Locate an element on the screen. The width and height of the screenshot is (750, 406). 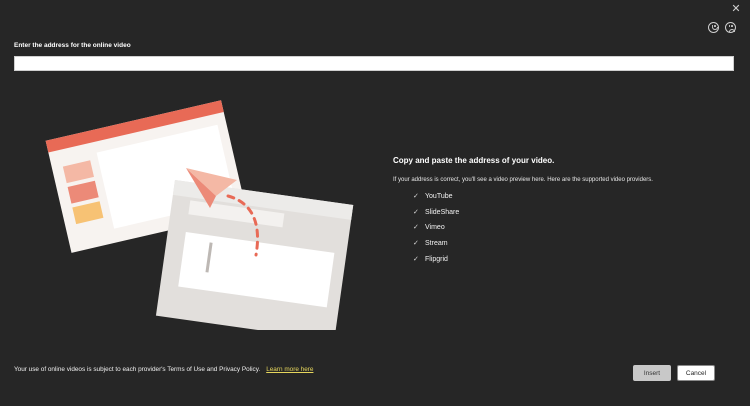
close-icon: ✕ is located at coordinates (736, 9).